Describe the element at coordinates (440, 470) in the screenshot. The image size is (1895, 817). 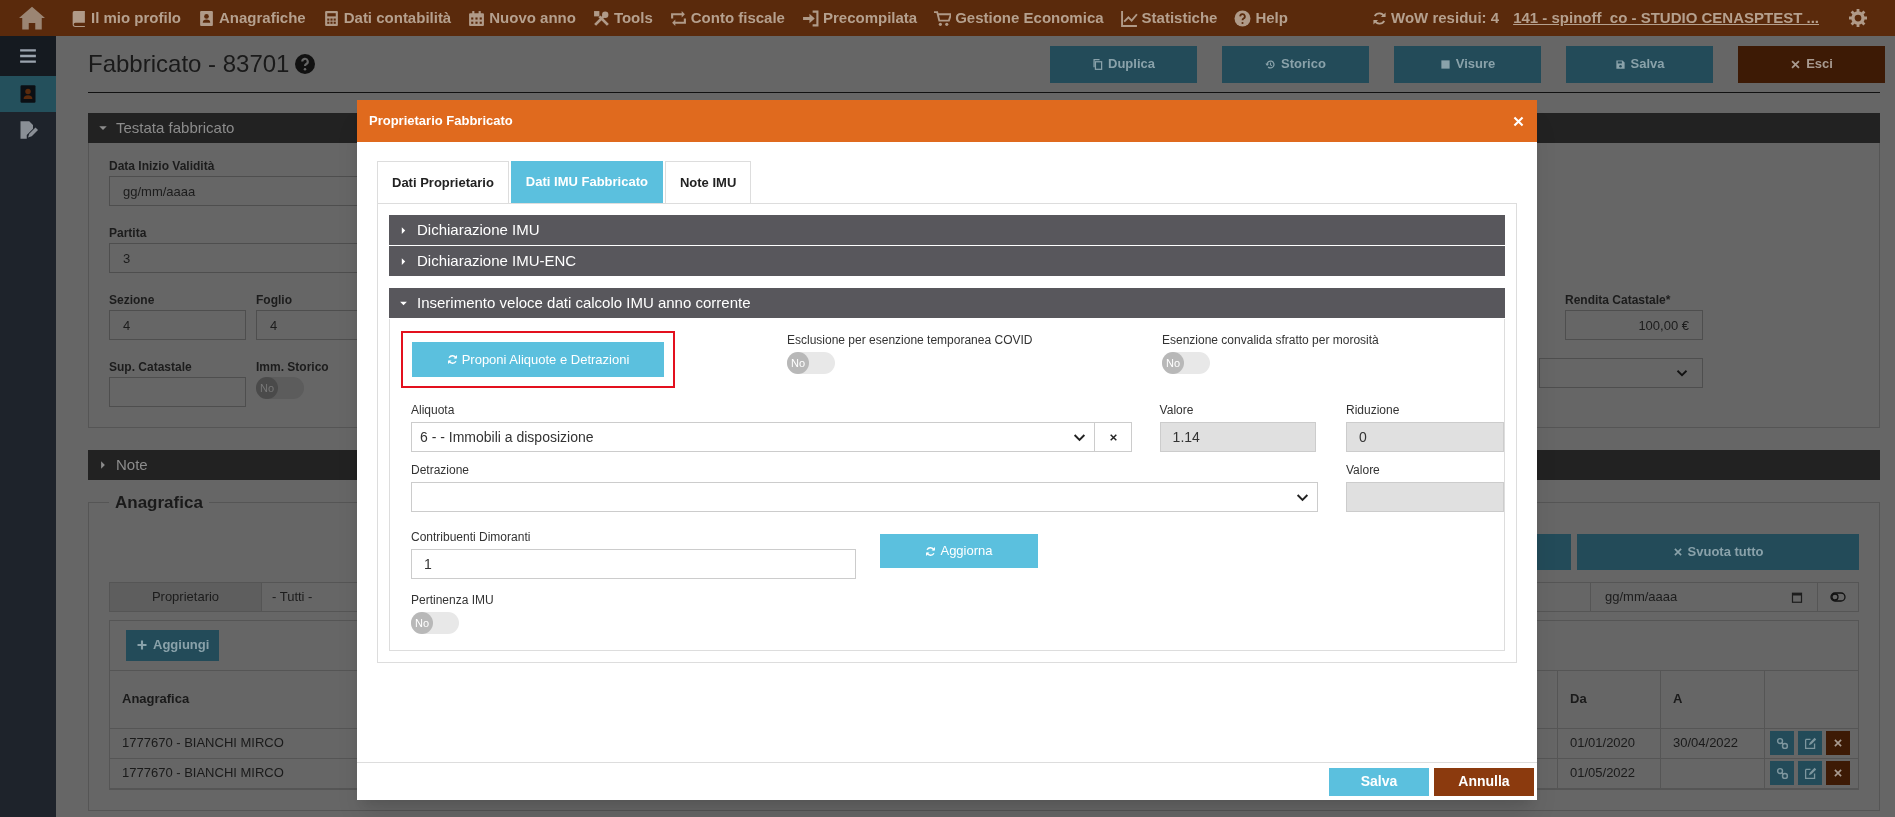
I see `field-label: Detrazione` at that location.